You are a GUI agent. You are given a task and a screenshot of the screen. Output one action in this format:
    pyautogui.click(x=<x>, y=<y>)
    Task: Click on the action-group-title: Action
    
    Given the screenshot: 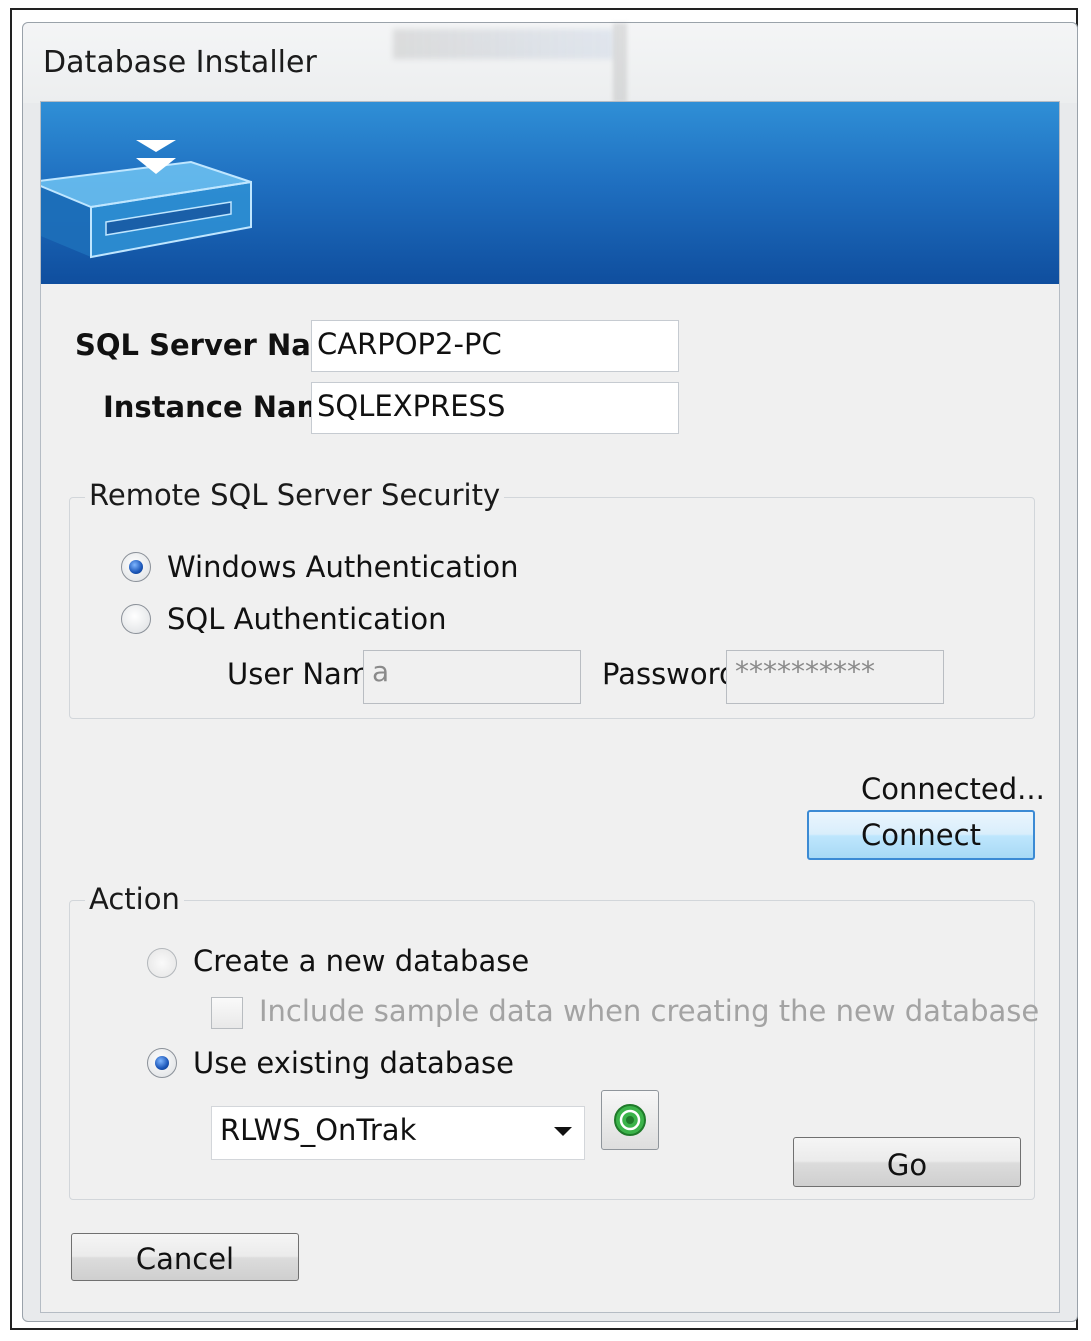 What is the action you would take?
    pyautogui.click(x=134, y=899)
    